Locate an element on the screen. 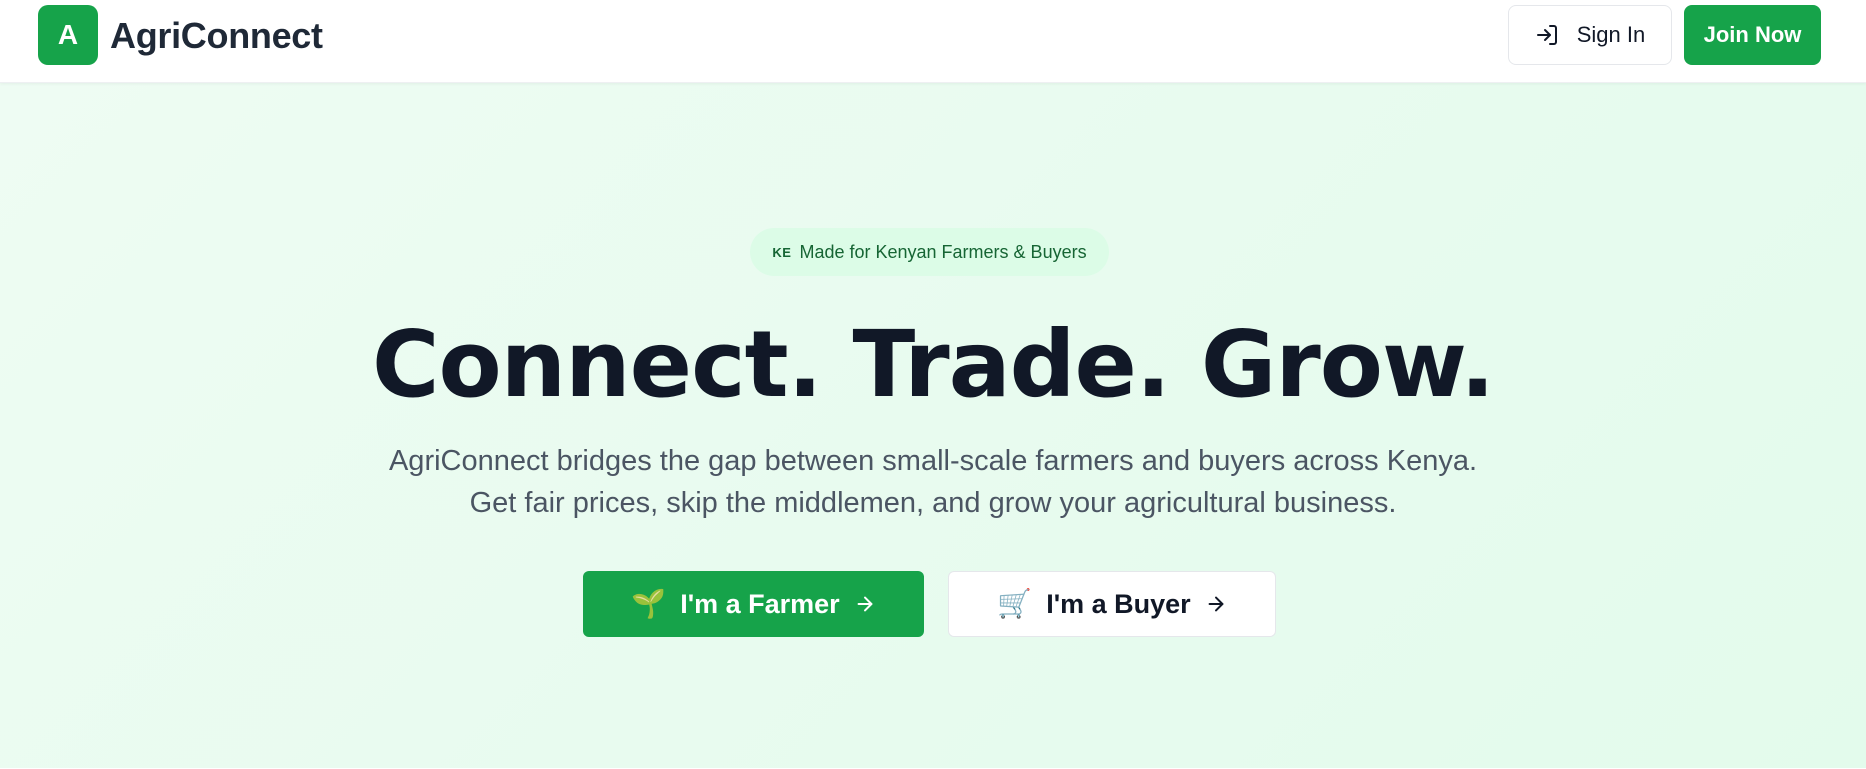 The image size is (1866, 769). sign-in-label: Sign In is located at coordinates (1611, 34).